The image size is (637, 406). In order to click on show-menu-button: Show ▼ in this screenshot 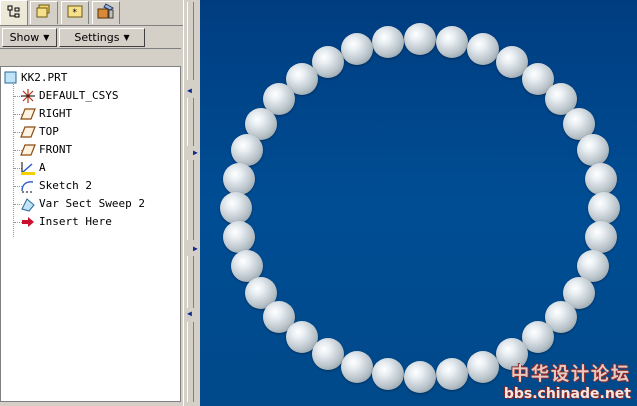, I will do `click(29, 37)`.